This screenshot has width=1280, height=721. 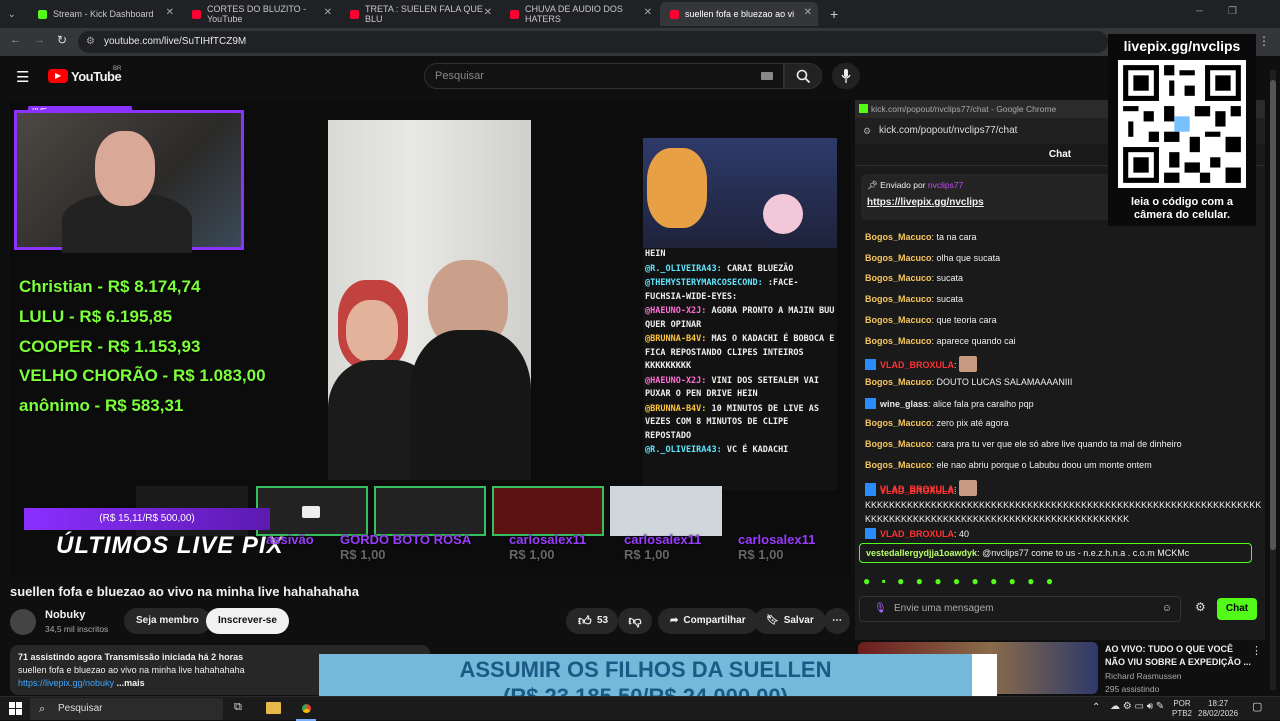 What do you see at coordinates (14, 14) in the screenshot?
I see `tab-search-button: ⌄` at bounding box center [14, 14].